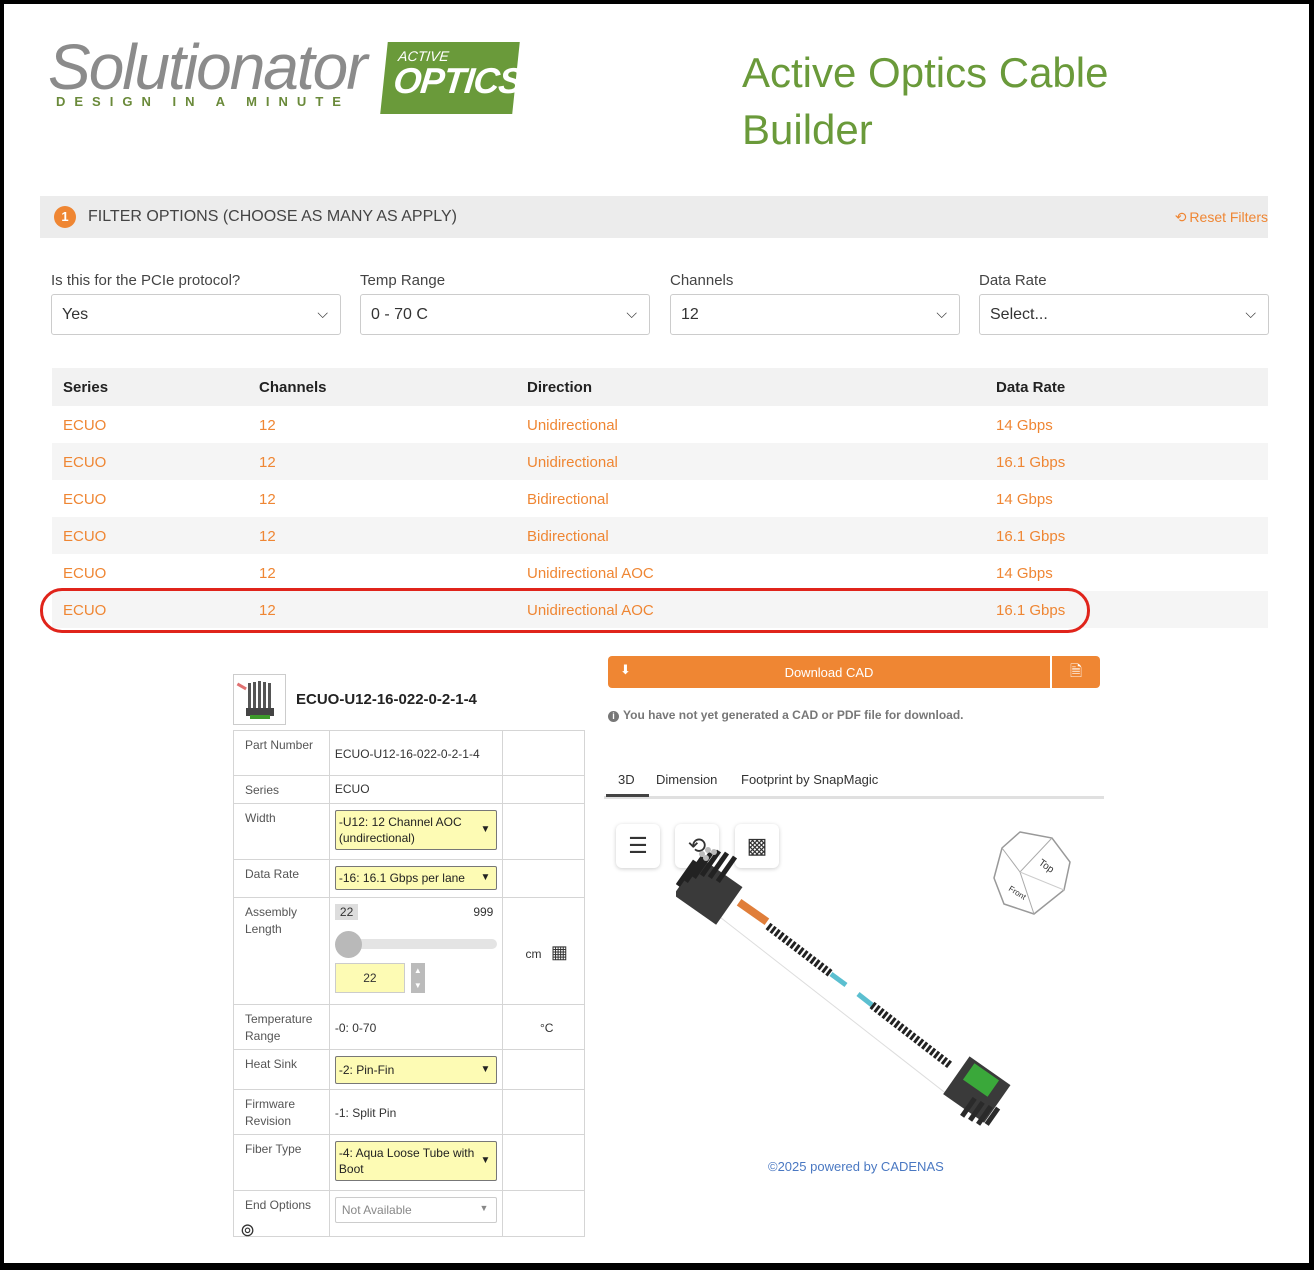 The image size is (1314, 1270). I want to click on channels-value: 12, so click(690, 314).